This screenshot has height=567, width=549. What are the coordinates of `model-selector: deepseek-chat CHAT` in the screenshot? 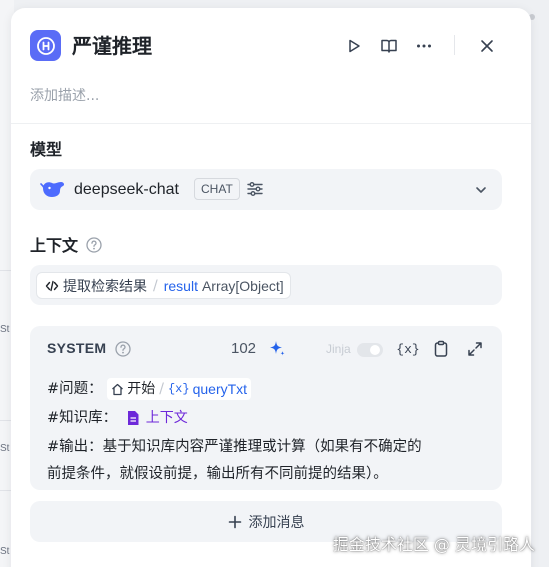 It's located at (266, 189).